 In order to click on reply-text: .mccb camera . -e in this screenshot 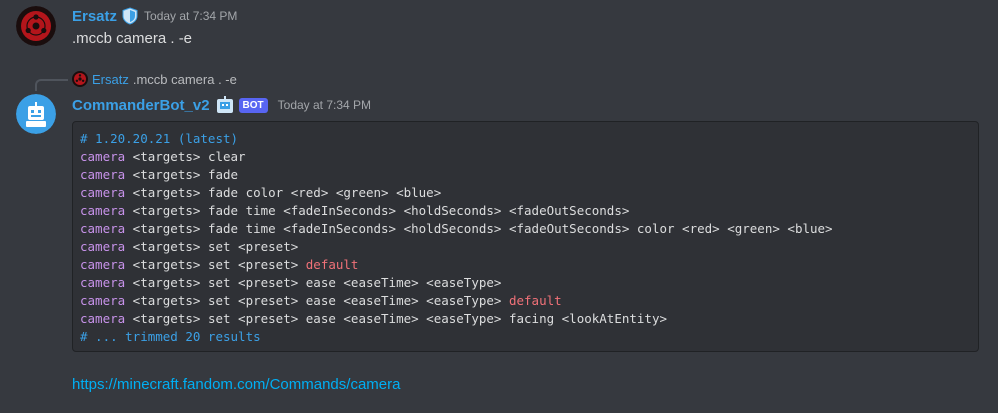, I will do `click(185, 79)`.